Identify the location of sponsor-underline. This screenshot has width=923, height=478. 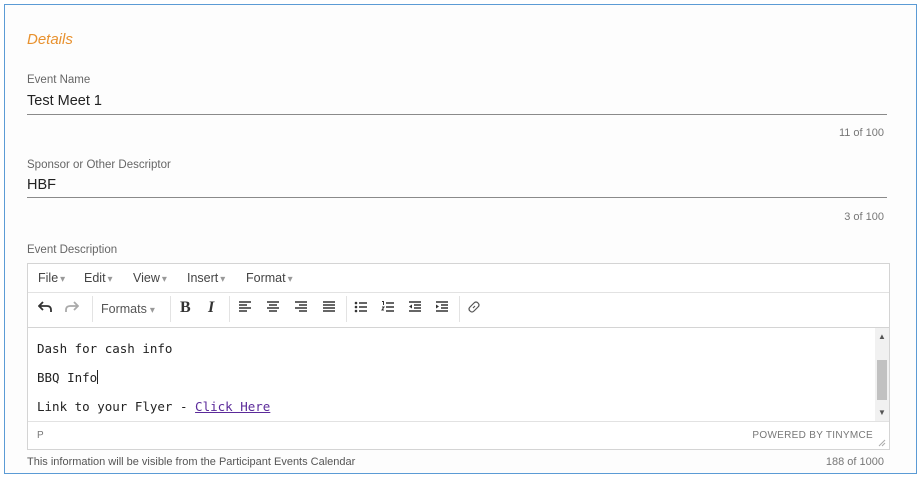
(457, 197).